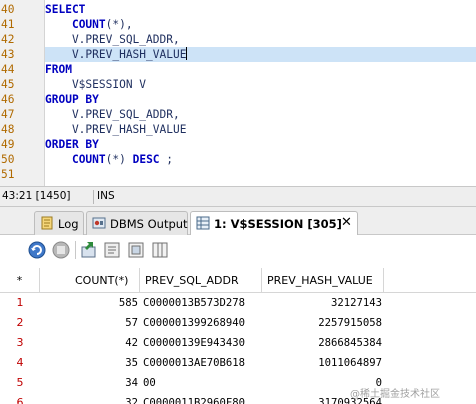 The width and height of the screenshot is (476, 404). What do you see at coordinates (166, 159) in the screenshot?
I see `sql-text: ;` at bounding box center [166, 159].